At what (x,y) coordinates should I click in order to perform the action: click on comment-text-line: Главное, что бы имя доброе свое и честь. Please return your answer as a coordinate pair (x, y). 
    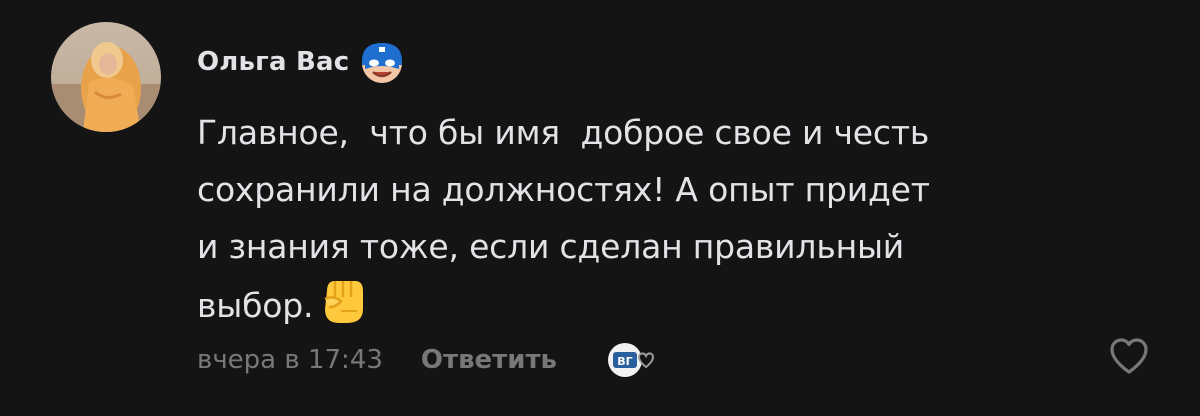
    Looking at the image, I should click on (563, 132).